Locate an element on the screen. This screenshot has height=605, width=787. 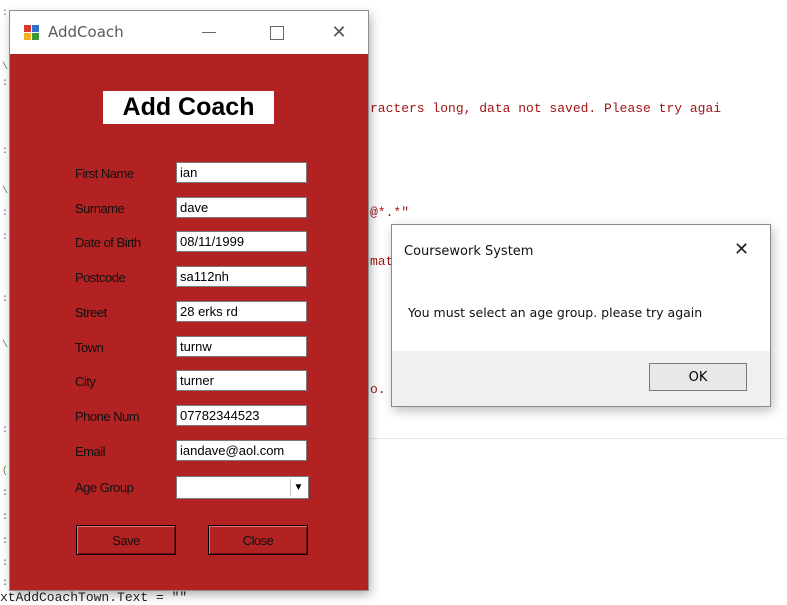
window-titlebar: AddCoach ✕ is located at coordinates (189, 32).